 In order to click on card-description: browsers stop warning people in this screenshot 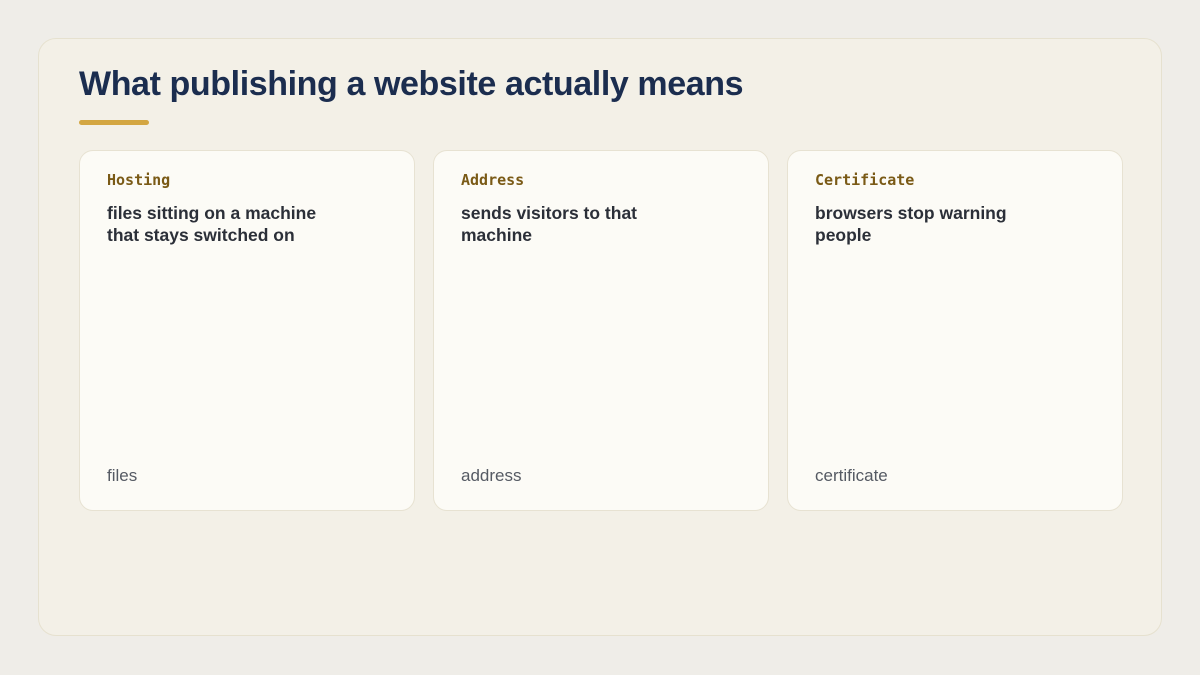, I will do `click(911, 224)`.